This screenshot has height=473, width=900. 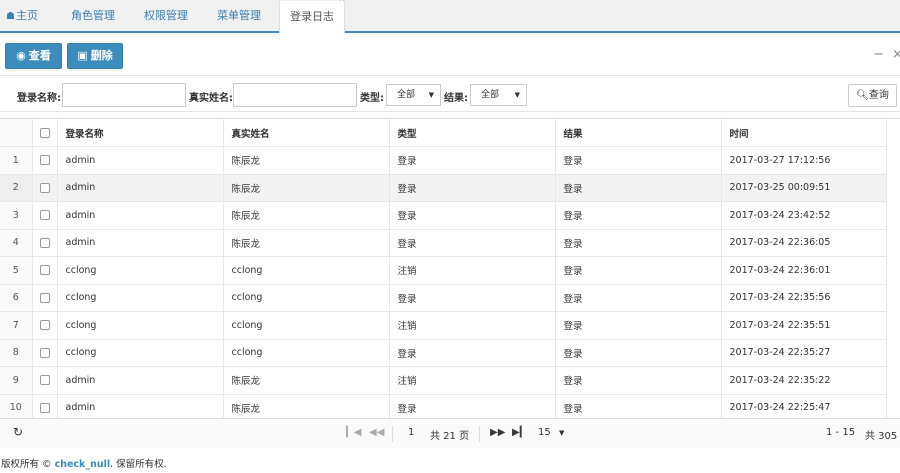 I want to click on table-row: 9 admin 陈辰龙 注销 登录 2017-03-24 22:35:22, so click(x=443, y=380).